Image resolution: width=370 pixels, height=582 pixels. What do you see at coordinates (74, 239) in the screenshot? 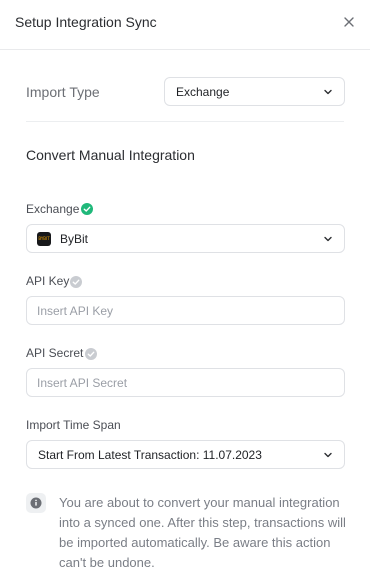
I see `exchange-value: ByBit` at bounding box center [74, 239].